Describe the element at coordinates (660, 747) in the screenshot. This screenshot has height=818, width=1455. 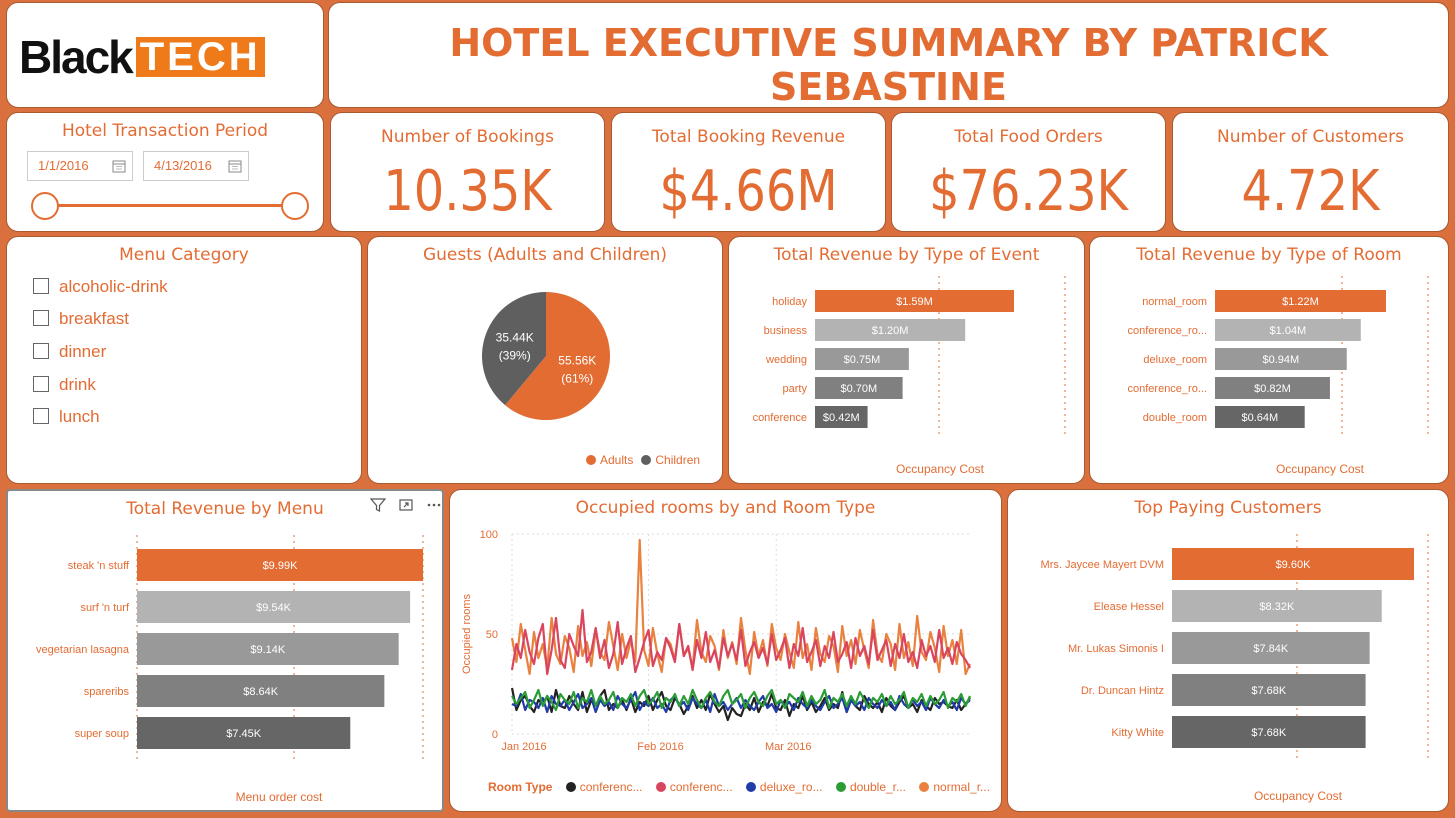
I see `x-tick-label: Feb 2016` at that location.